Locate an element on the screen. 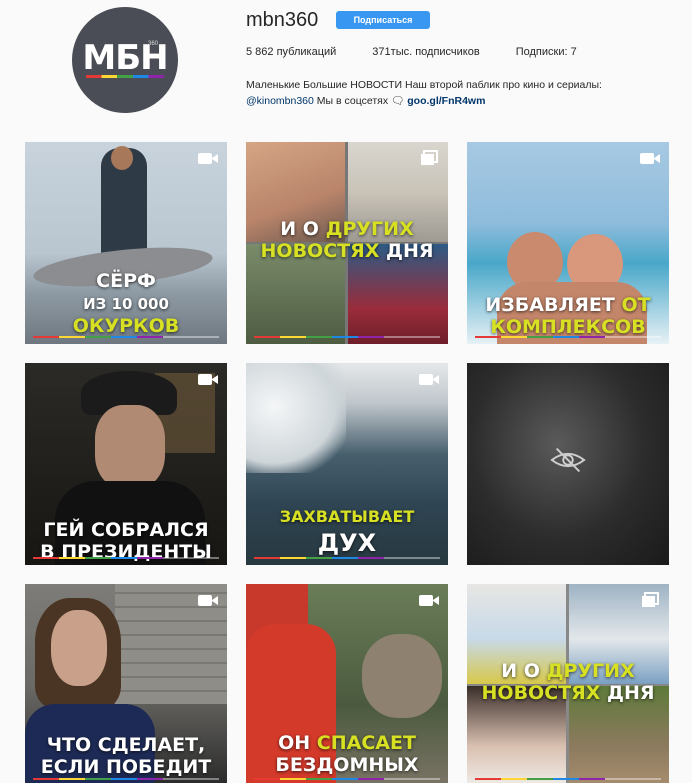  post-tile: ОН СПАСАЕТ БЕЗДОМНЫХ is located at coordinates (347, 683).